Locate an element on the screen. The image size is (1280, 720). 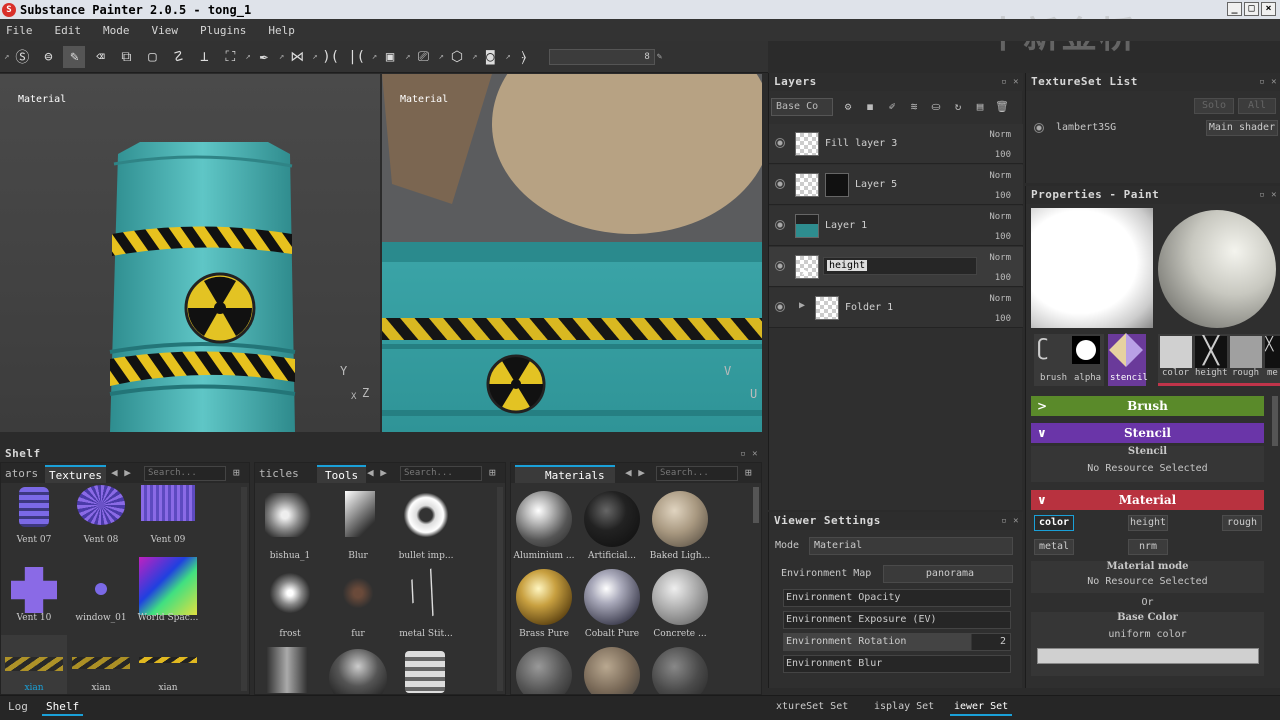
env-rotation-slider: Environment Rotation 2 is located at coordinates (897, 642).